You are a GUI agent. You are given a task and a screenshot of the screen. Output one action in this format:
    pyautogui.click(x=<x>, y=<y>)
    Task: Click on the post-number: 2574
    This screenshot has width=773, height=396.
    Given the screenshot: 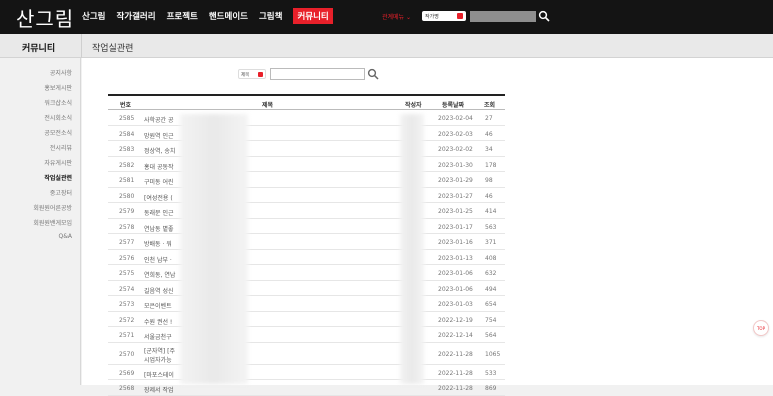 What is the action you would take?
    pyautogui.click(x=127, y=289)
    